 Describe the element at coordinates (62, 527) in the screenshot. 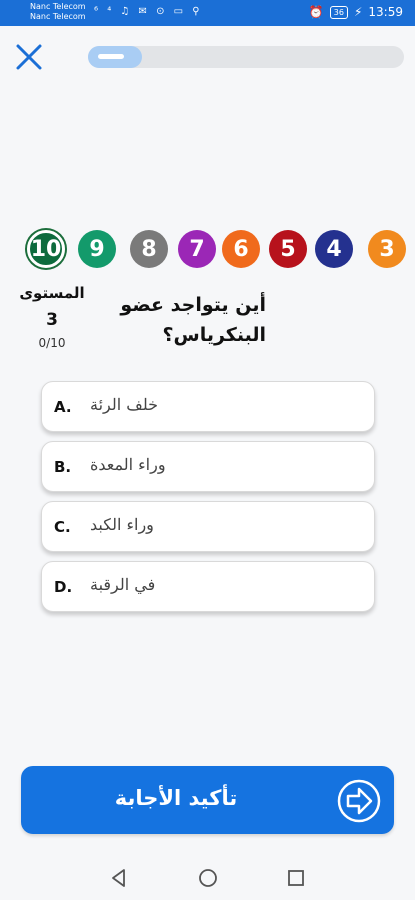

I see `option-letter: C.` at that location.